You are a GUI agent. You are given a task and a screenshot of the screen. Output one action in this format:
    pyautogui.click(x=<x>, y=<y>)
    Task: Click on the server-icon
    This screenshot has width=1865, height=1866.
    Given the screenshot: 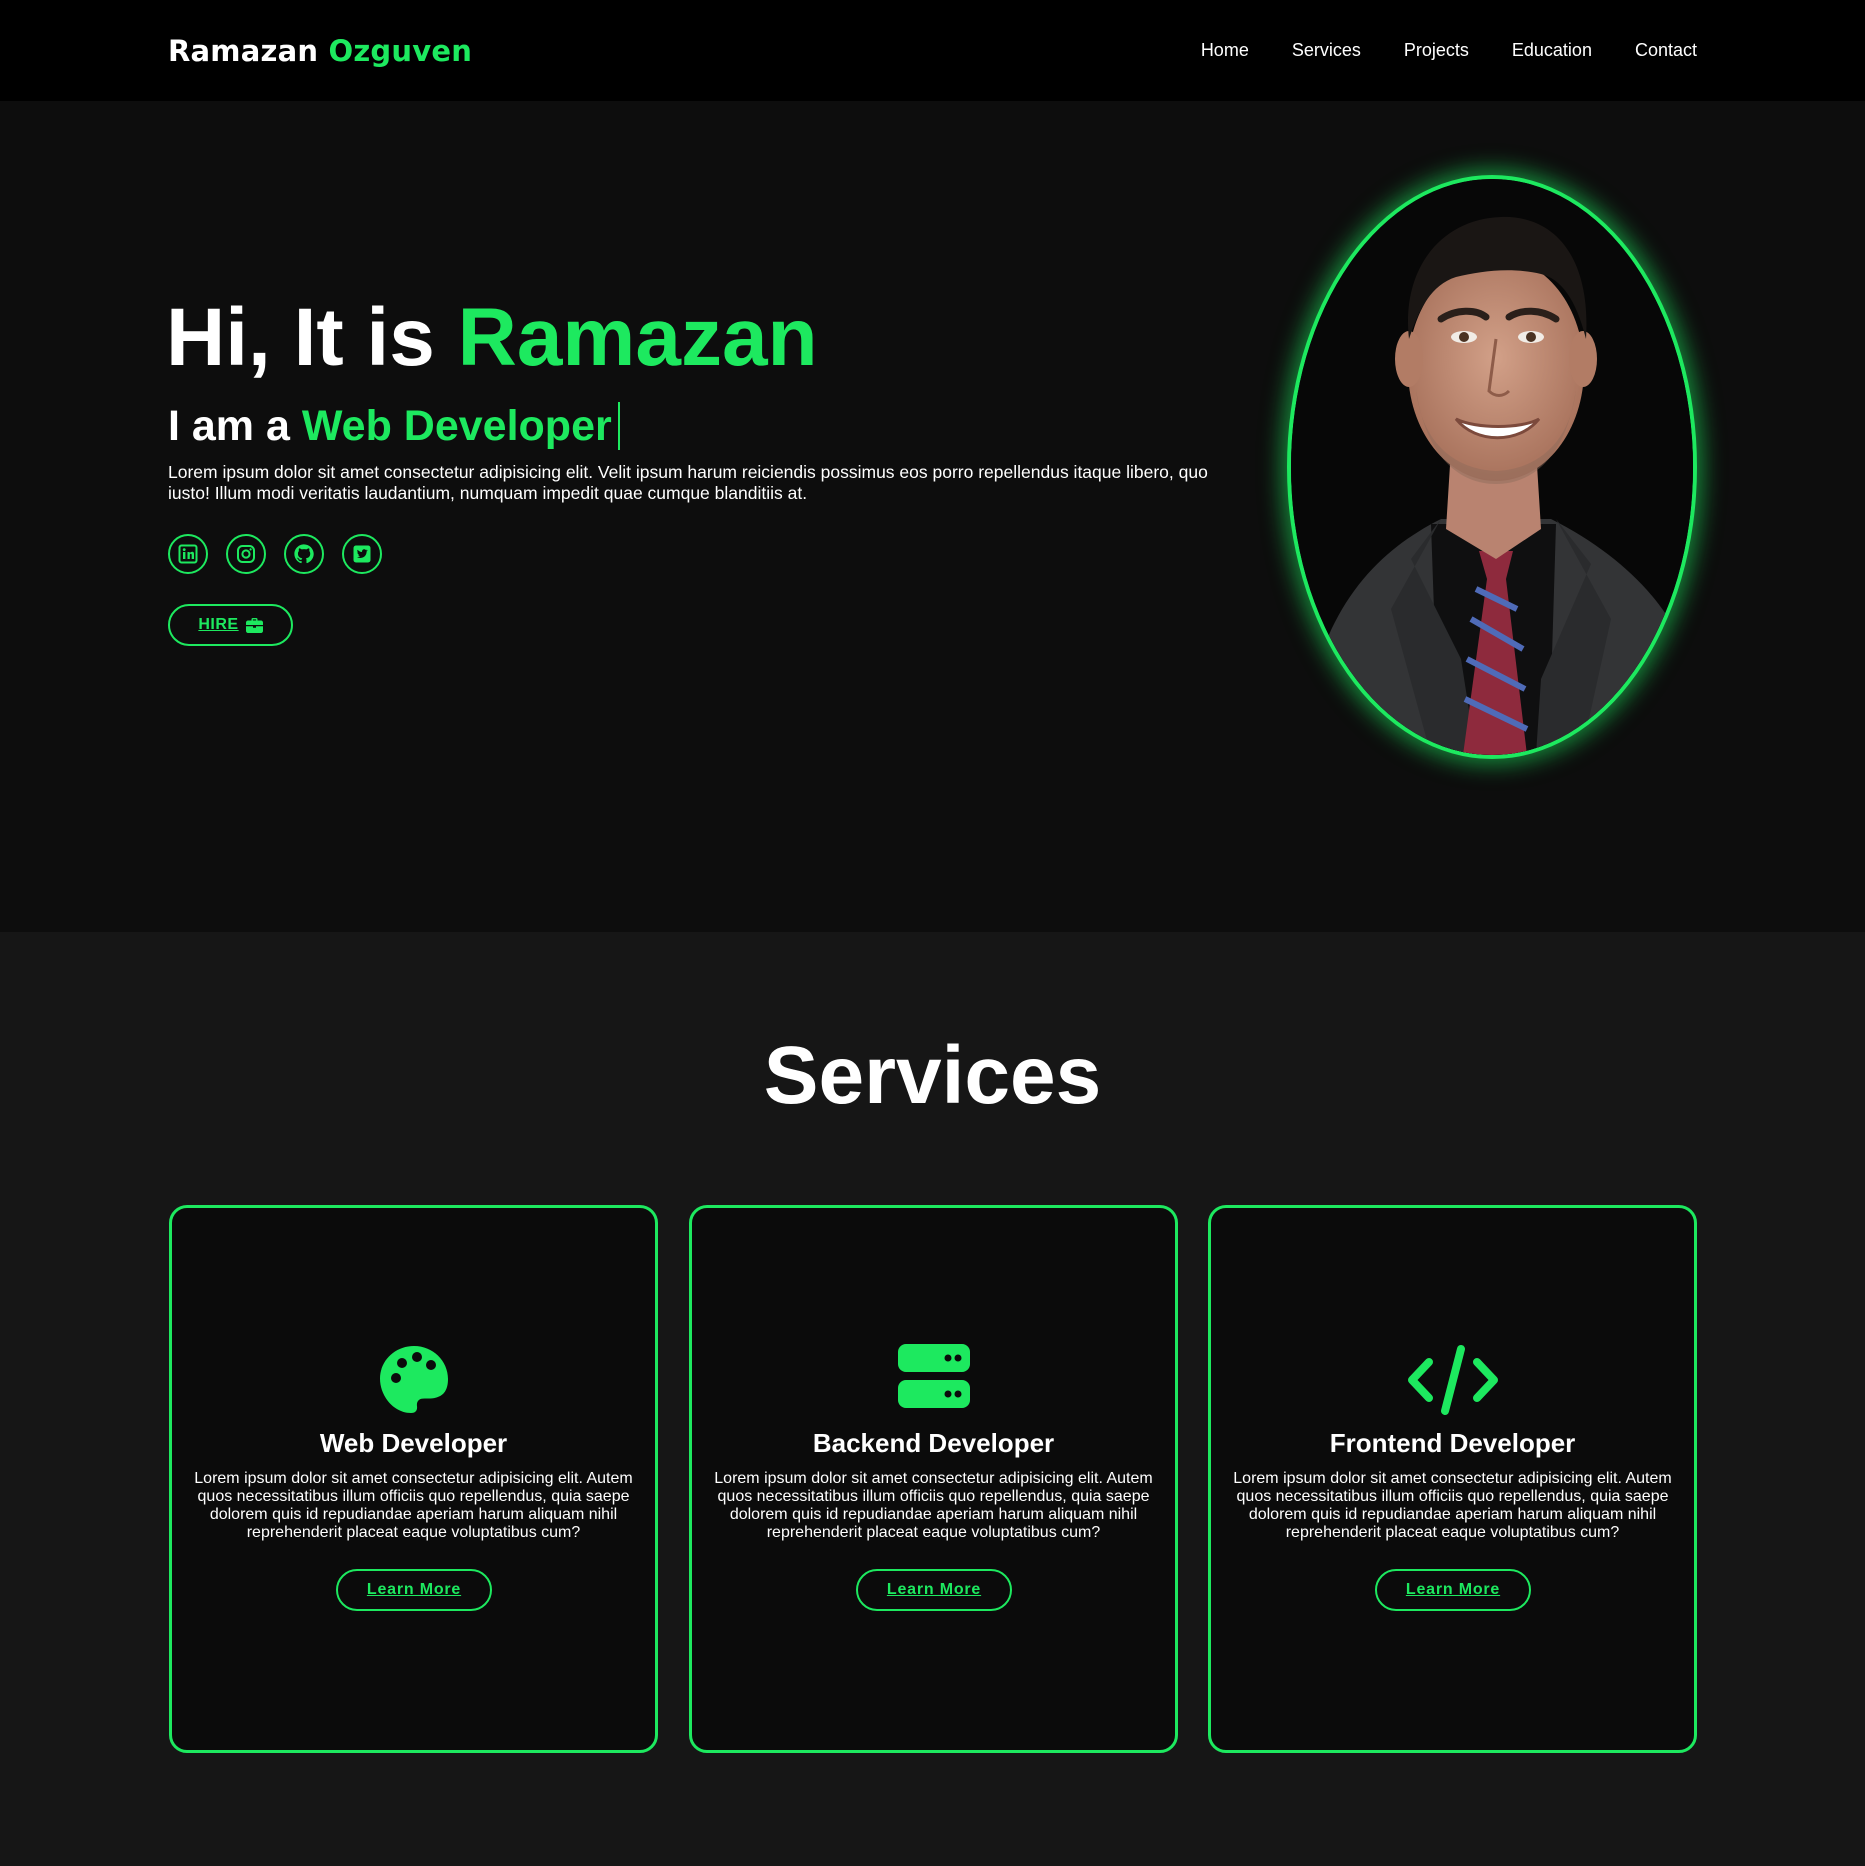 What is the action you would take?
    pyautogui.click(x=933, y=1376)
    